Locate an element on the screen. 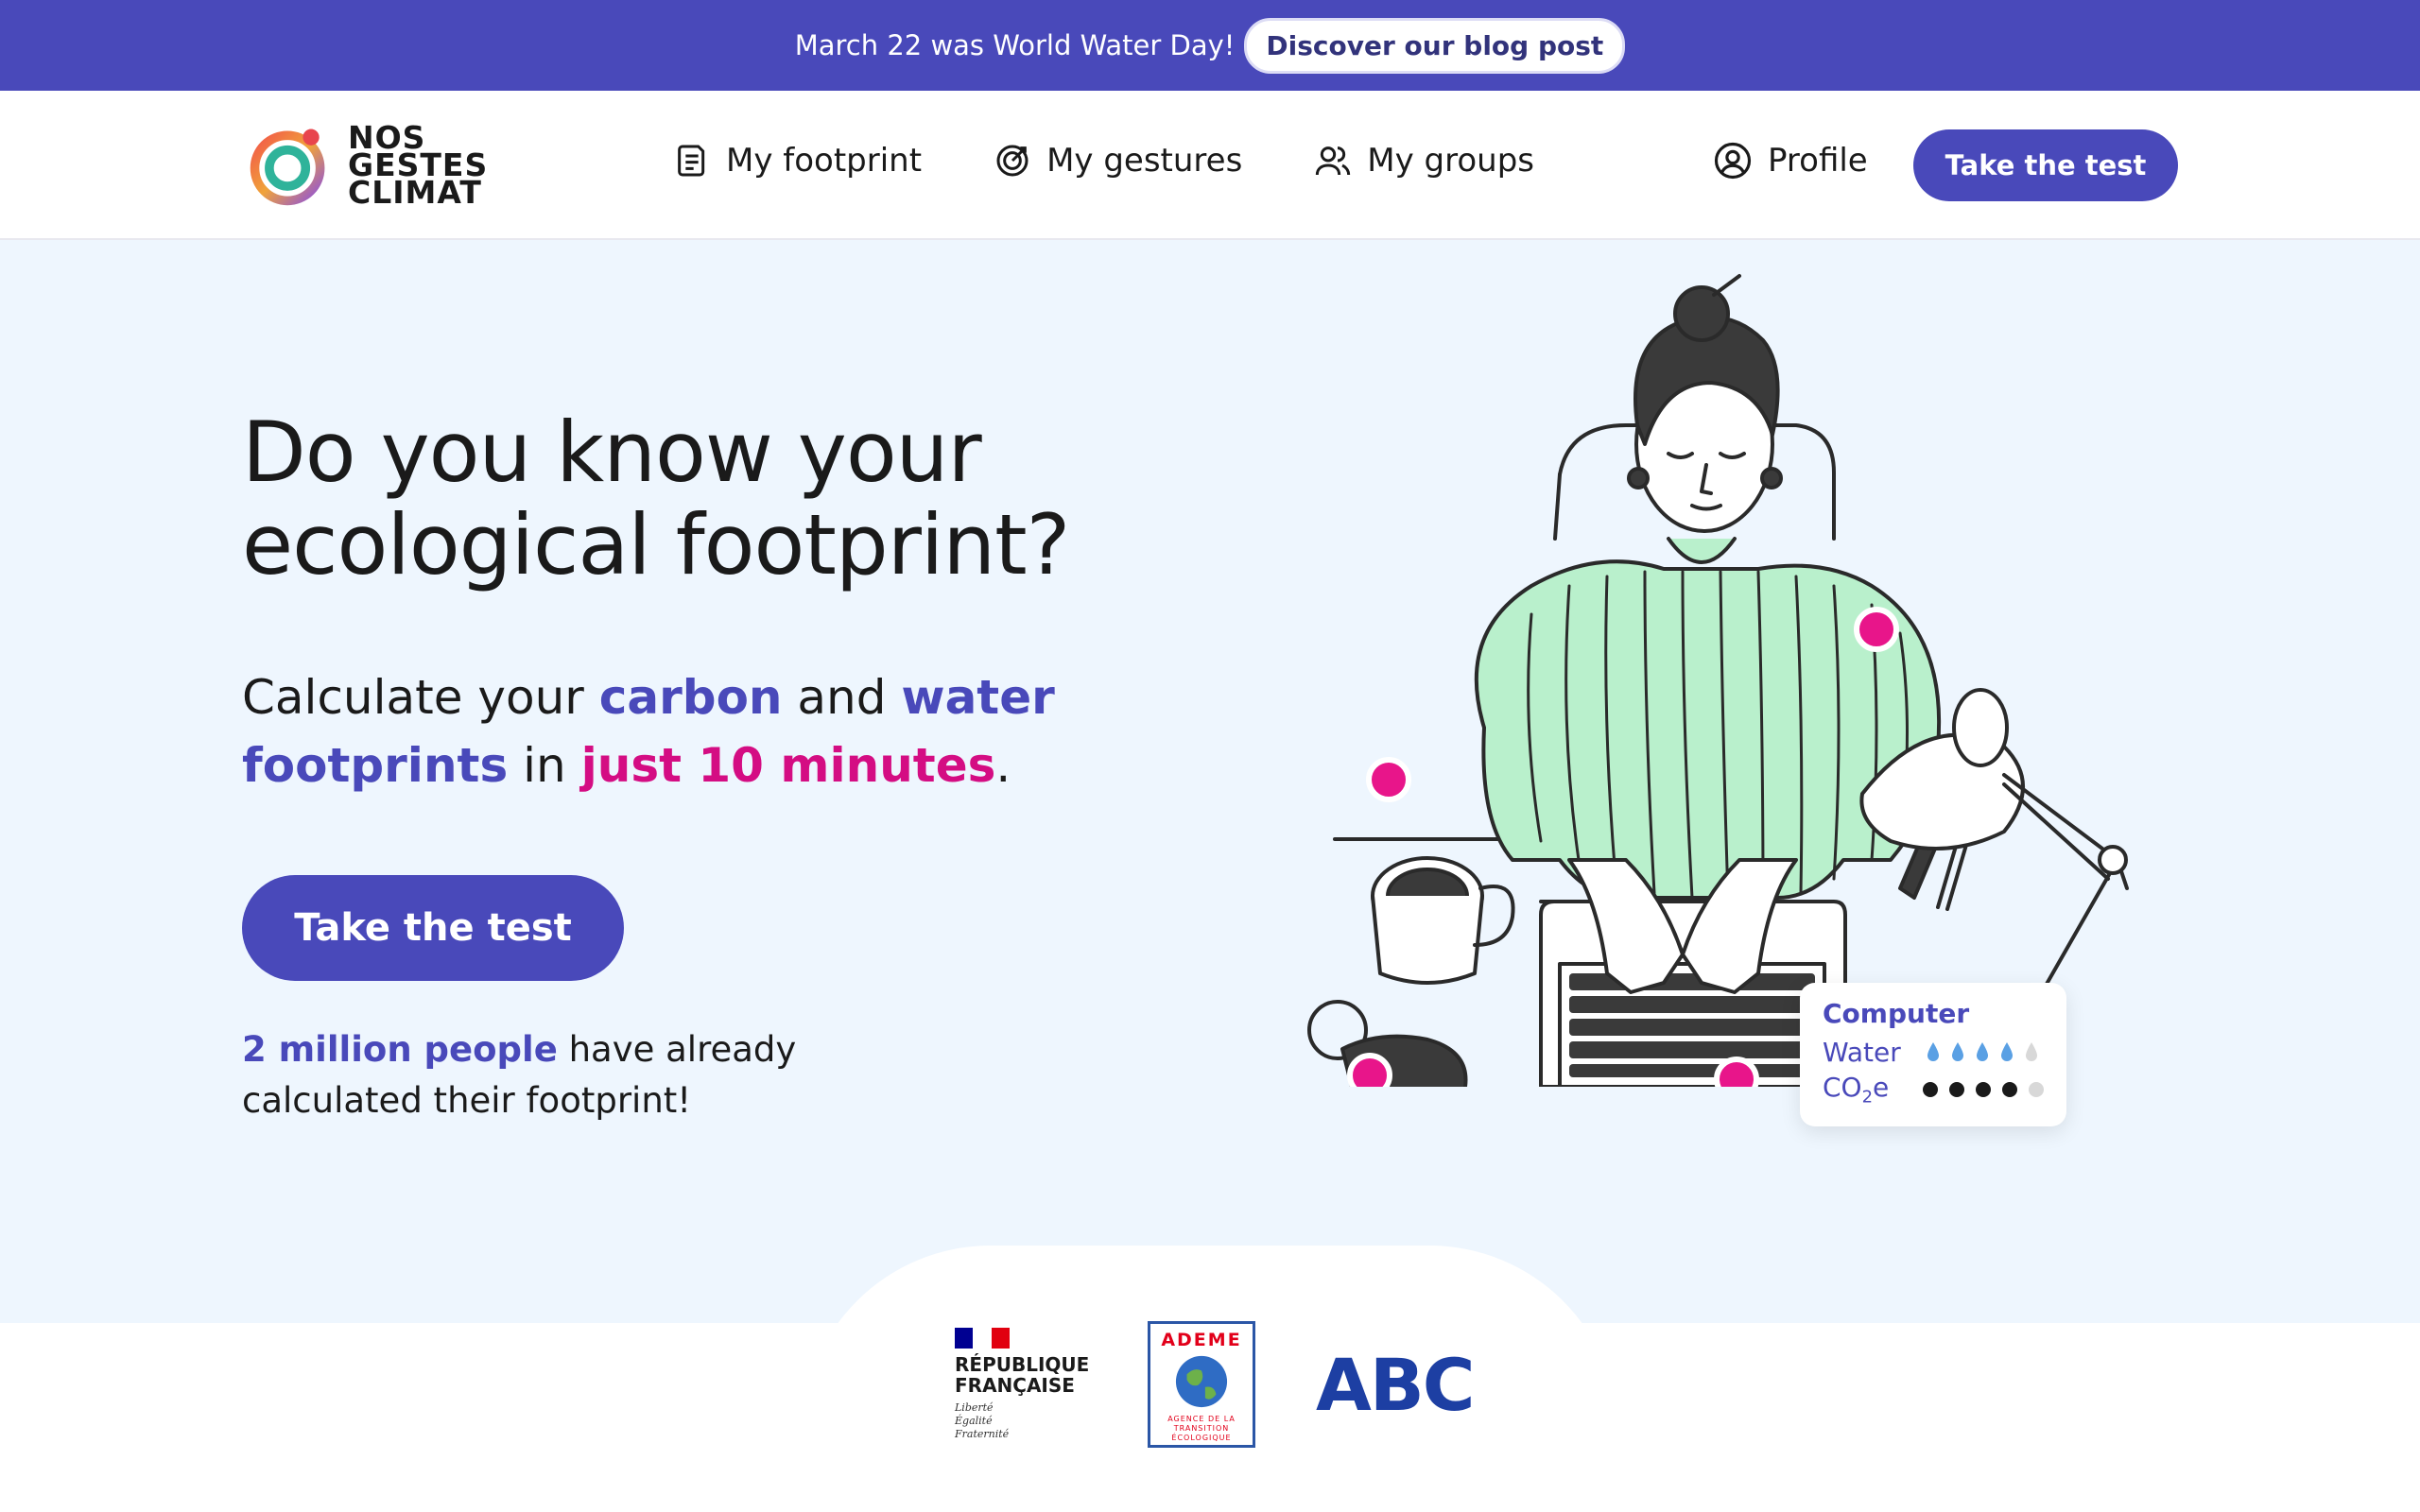  co2-label: CO2e is located at coordinates (1857, 1090).